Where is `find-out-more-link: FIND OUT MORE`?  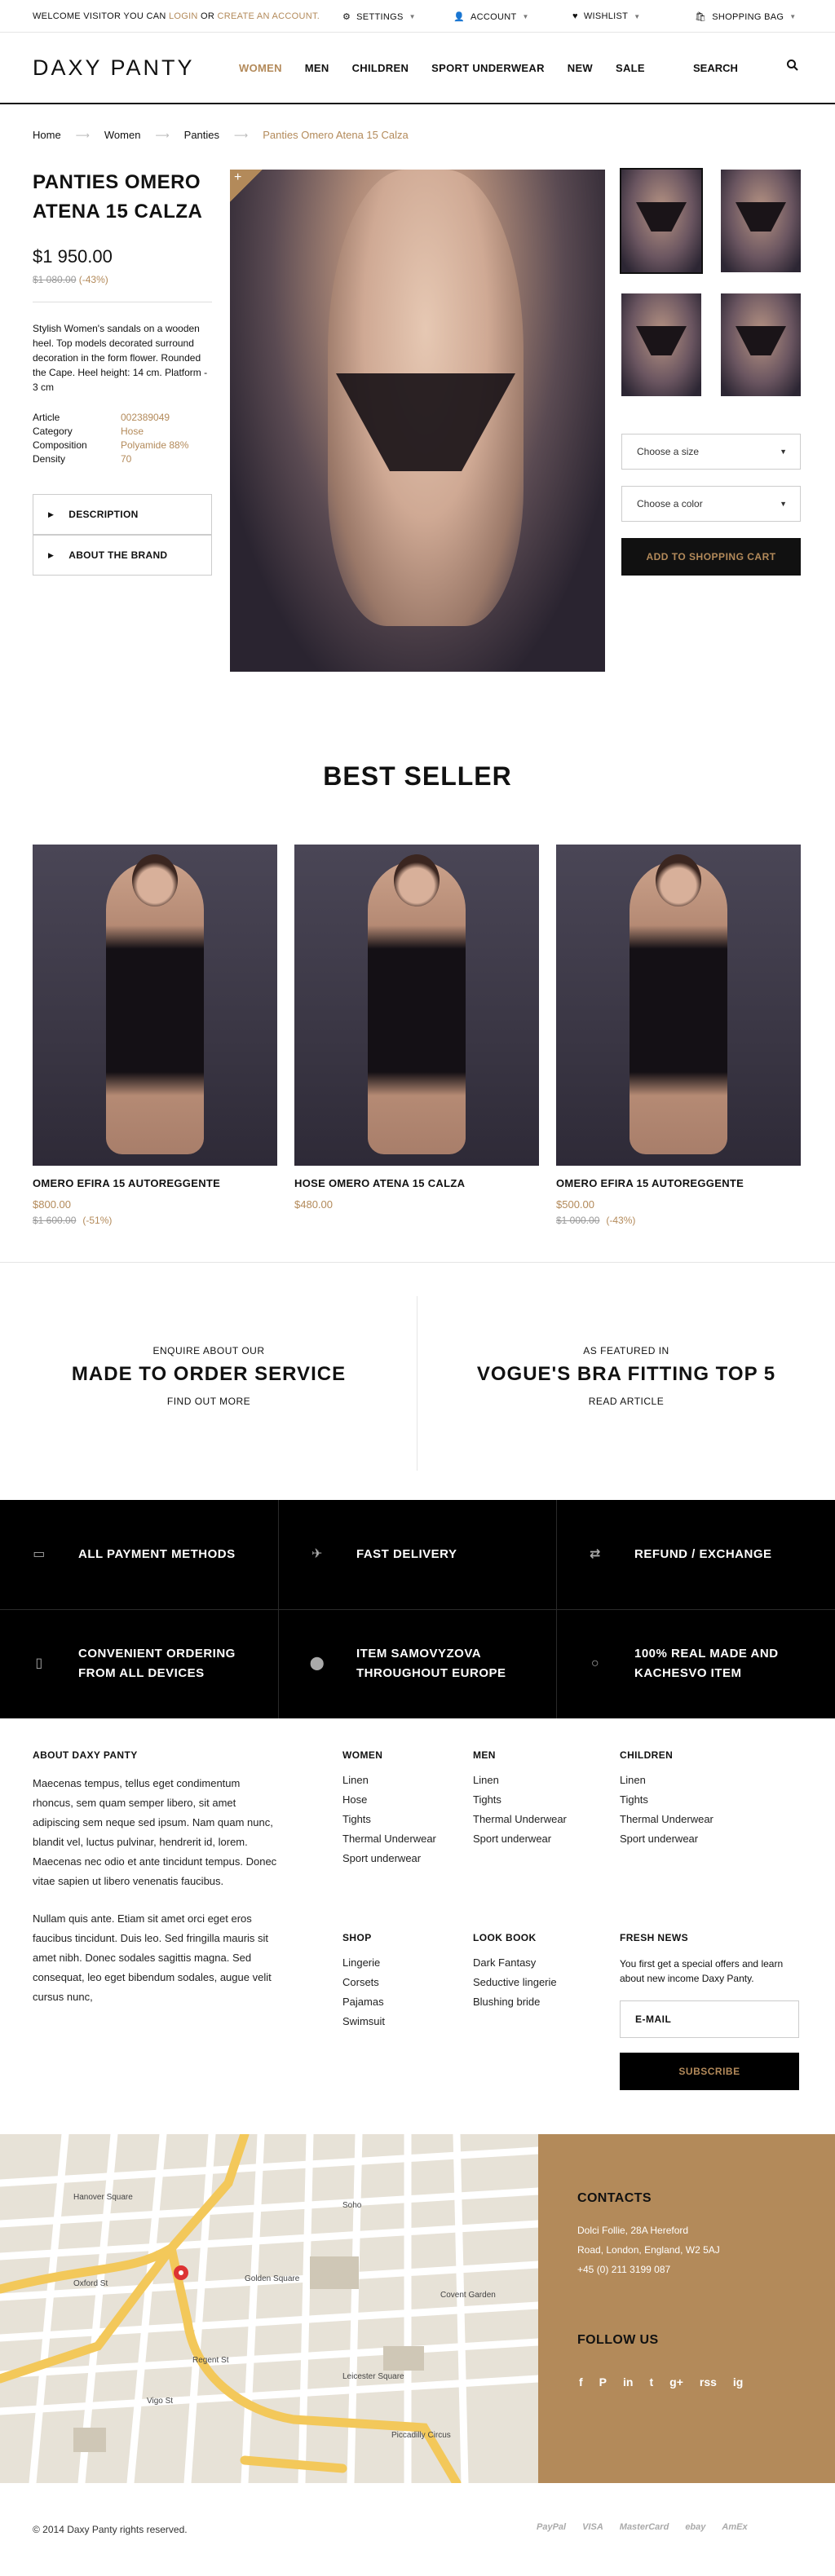 find-out-more-link: FIND OUT MORE is located at coordinates (209, 1401).